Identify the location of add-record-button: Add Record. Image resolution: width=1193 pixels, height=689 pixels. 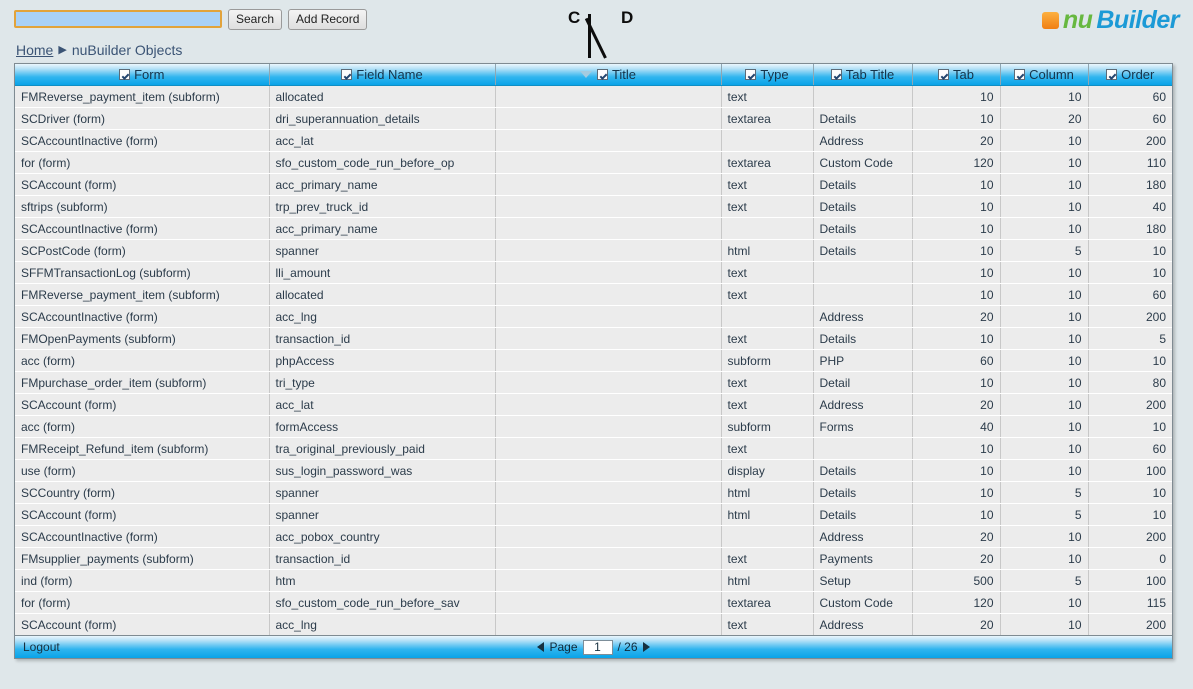
(328, 19).